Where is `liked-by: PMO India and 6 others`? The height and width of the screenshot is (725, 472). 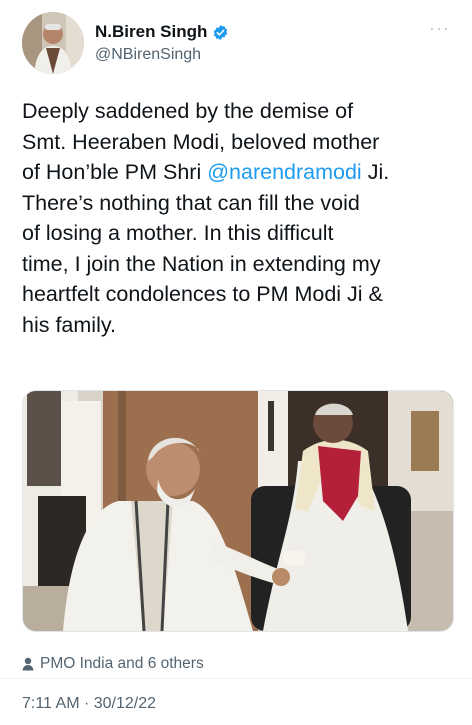
liked-by: PMO India and 6 others is located at coordinates (113, 664).